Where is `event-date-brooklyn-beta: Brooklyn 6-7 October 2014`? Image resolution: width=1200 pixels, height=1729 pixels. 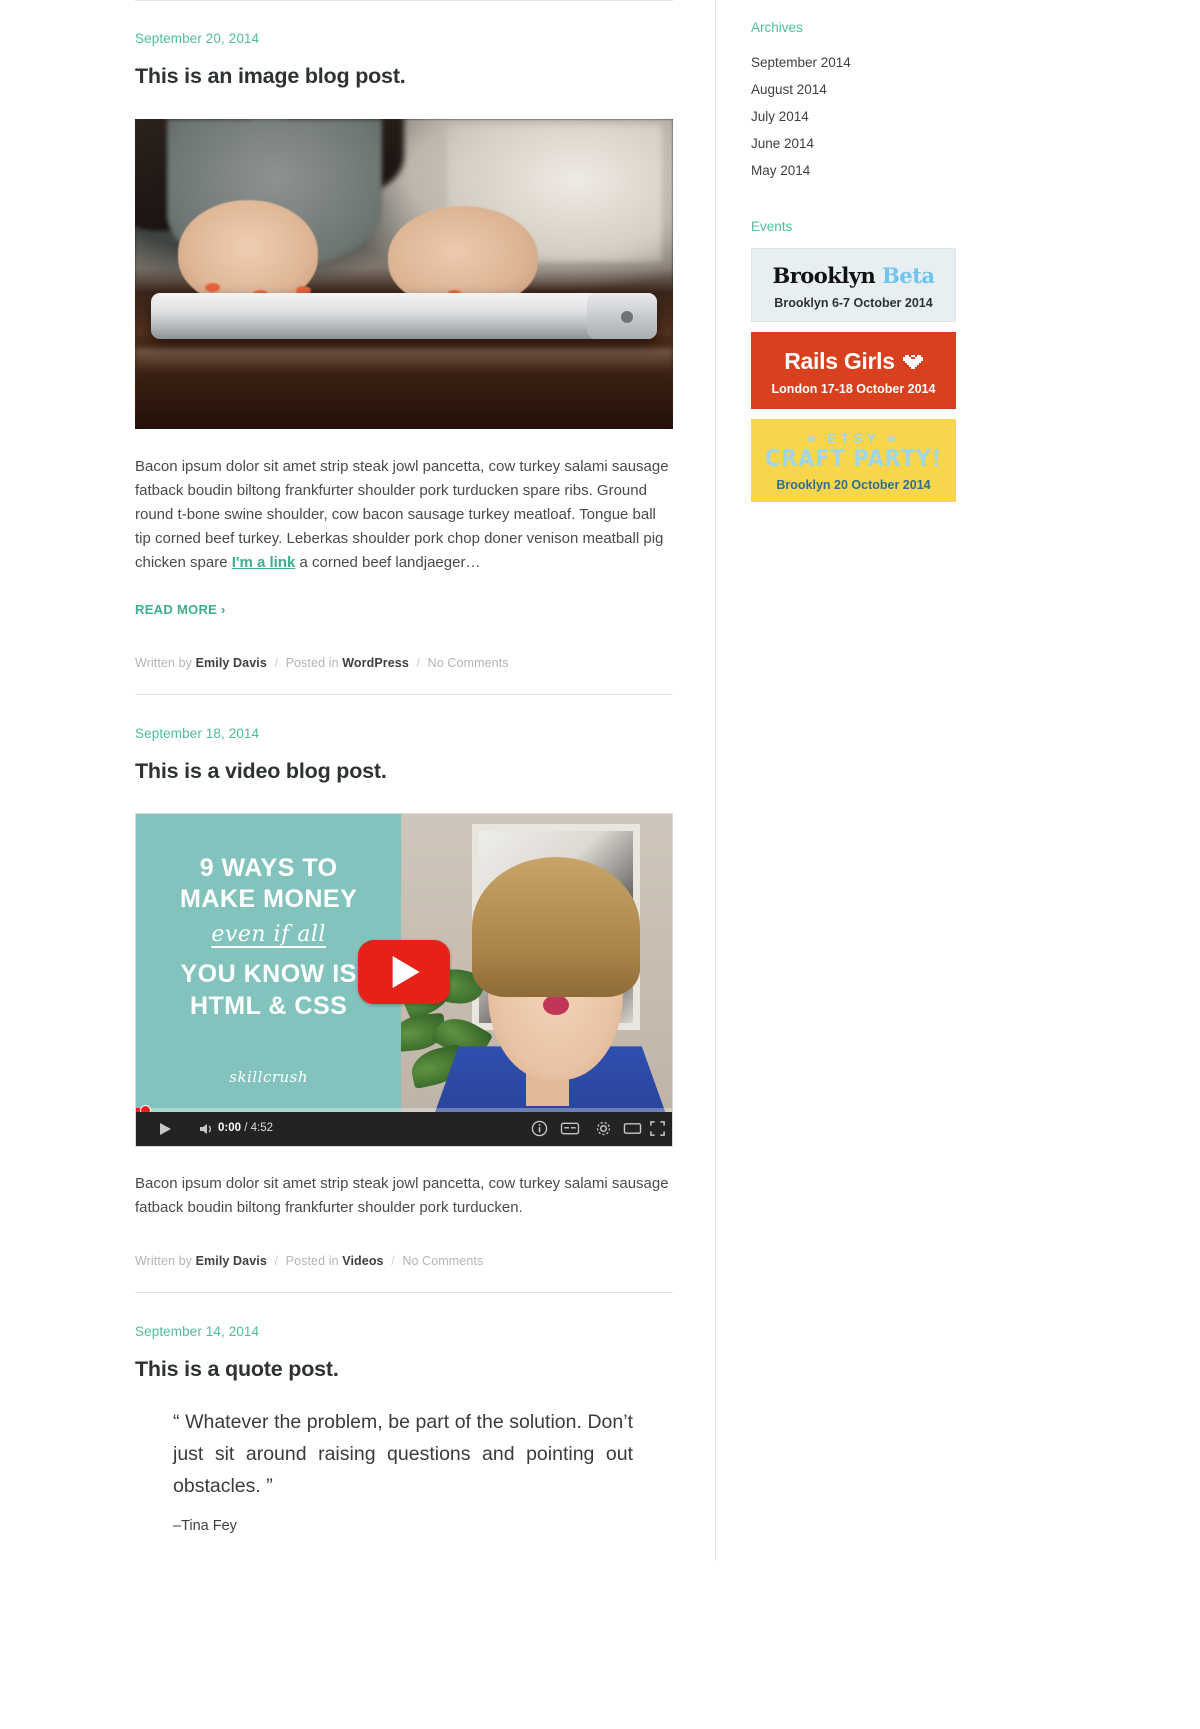 event-date-brooklyn-beta: Brooklyn 6-7 October 2014 is located at coordinates (853, 303).